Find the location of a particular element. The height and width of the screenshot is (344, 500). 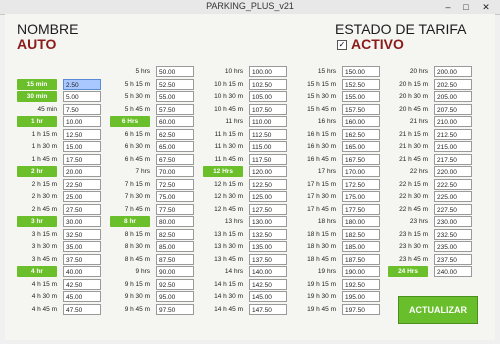

rate-input: 60.00 is located at coordinates (175, 121).